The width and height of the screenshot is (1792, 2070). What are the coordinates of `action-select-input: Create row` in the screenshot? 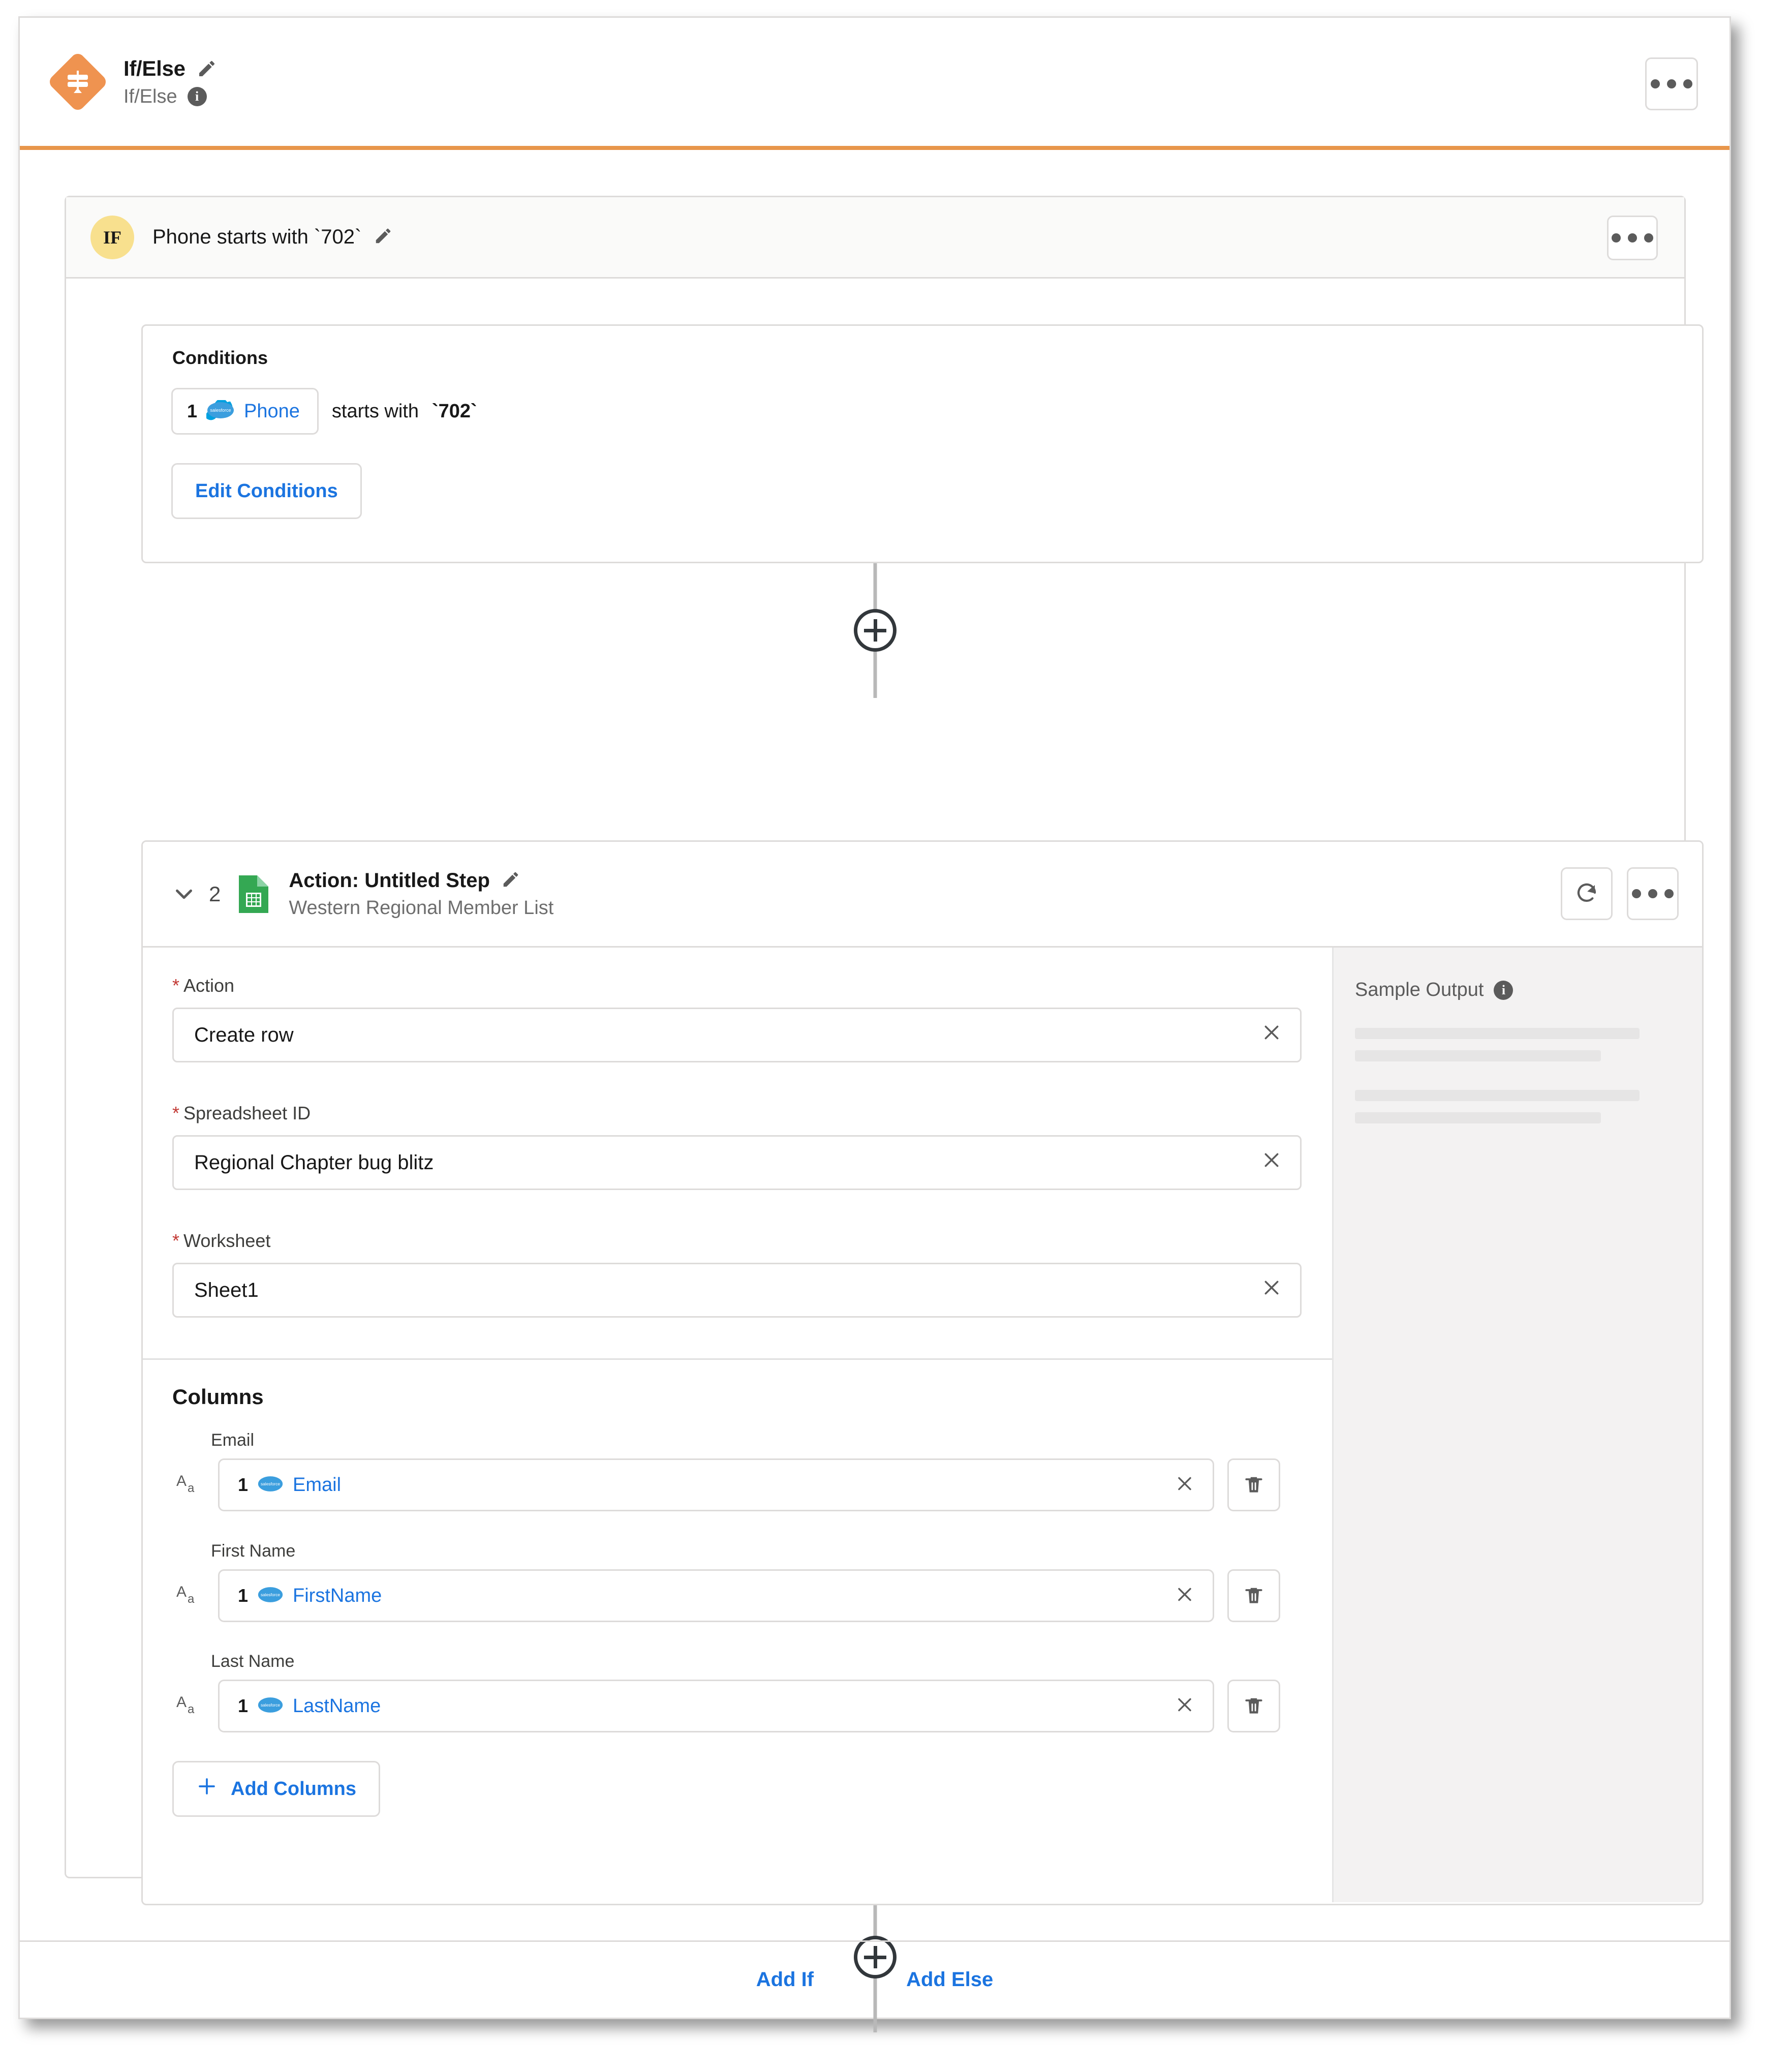 It's located at (737, 1035).